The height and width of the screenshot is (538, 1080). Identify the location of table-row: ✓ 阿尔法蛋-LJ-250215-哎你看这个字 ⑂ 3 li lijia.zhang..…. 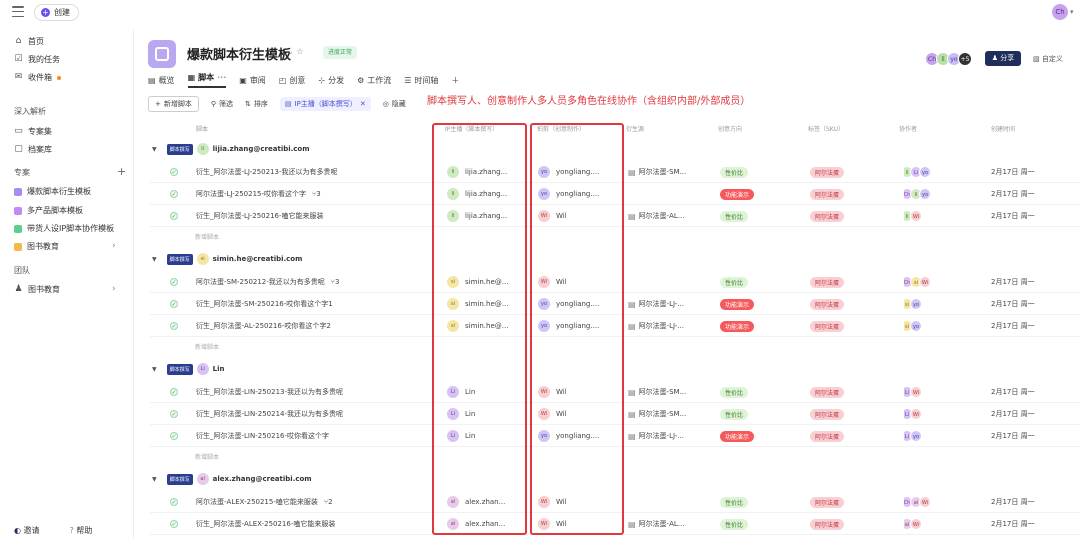
(615, 194).